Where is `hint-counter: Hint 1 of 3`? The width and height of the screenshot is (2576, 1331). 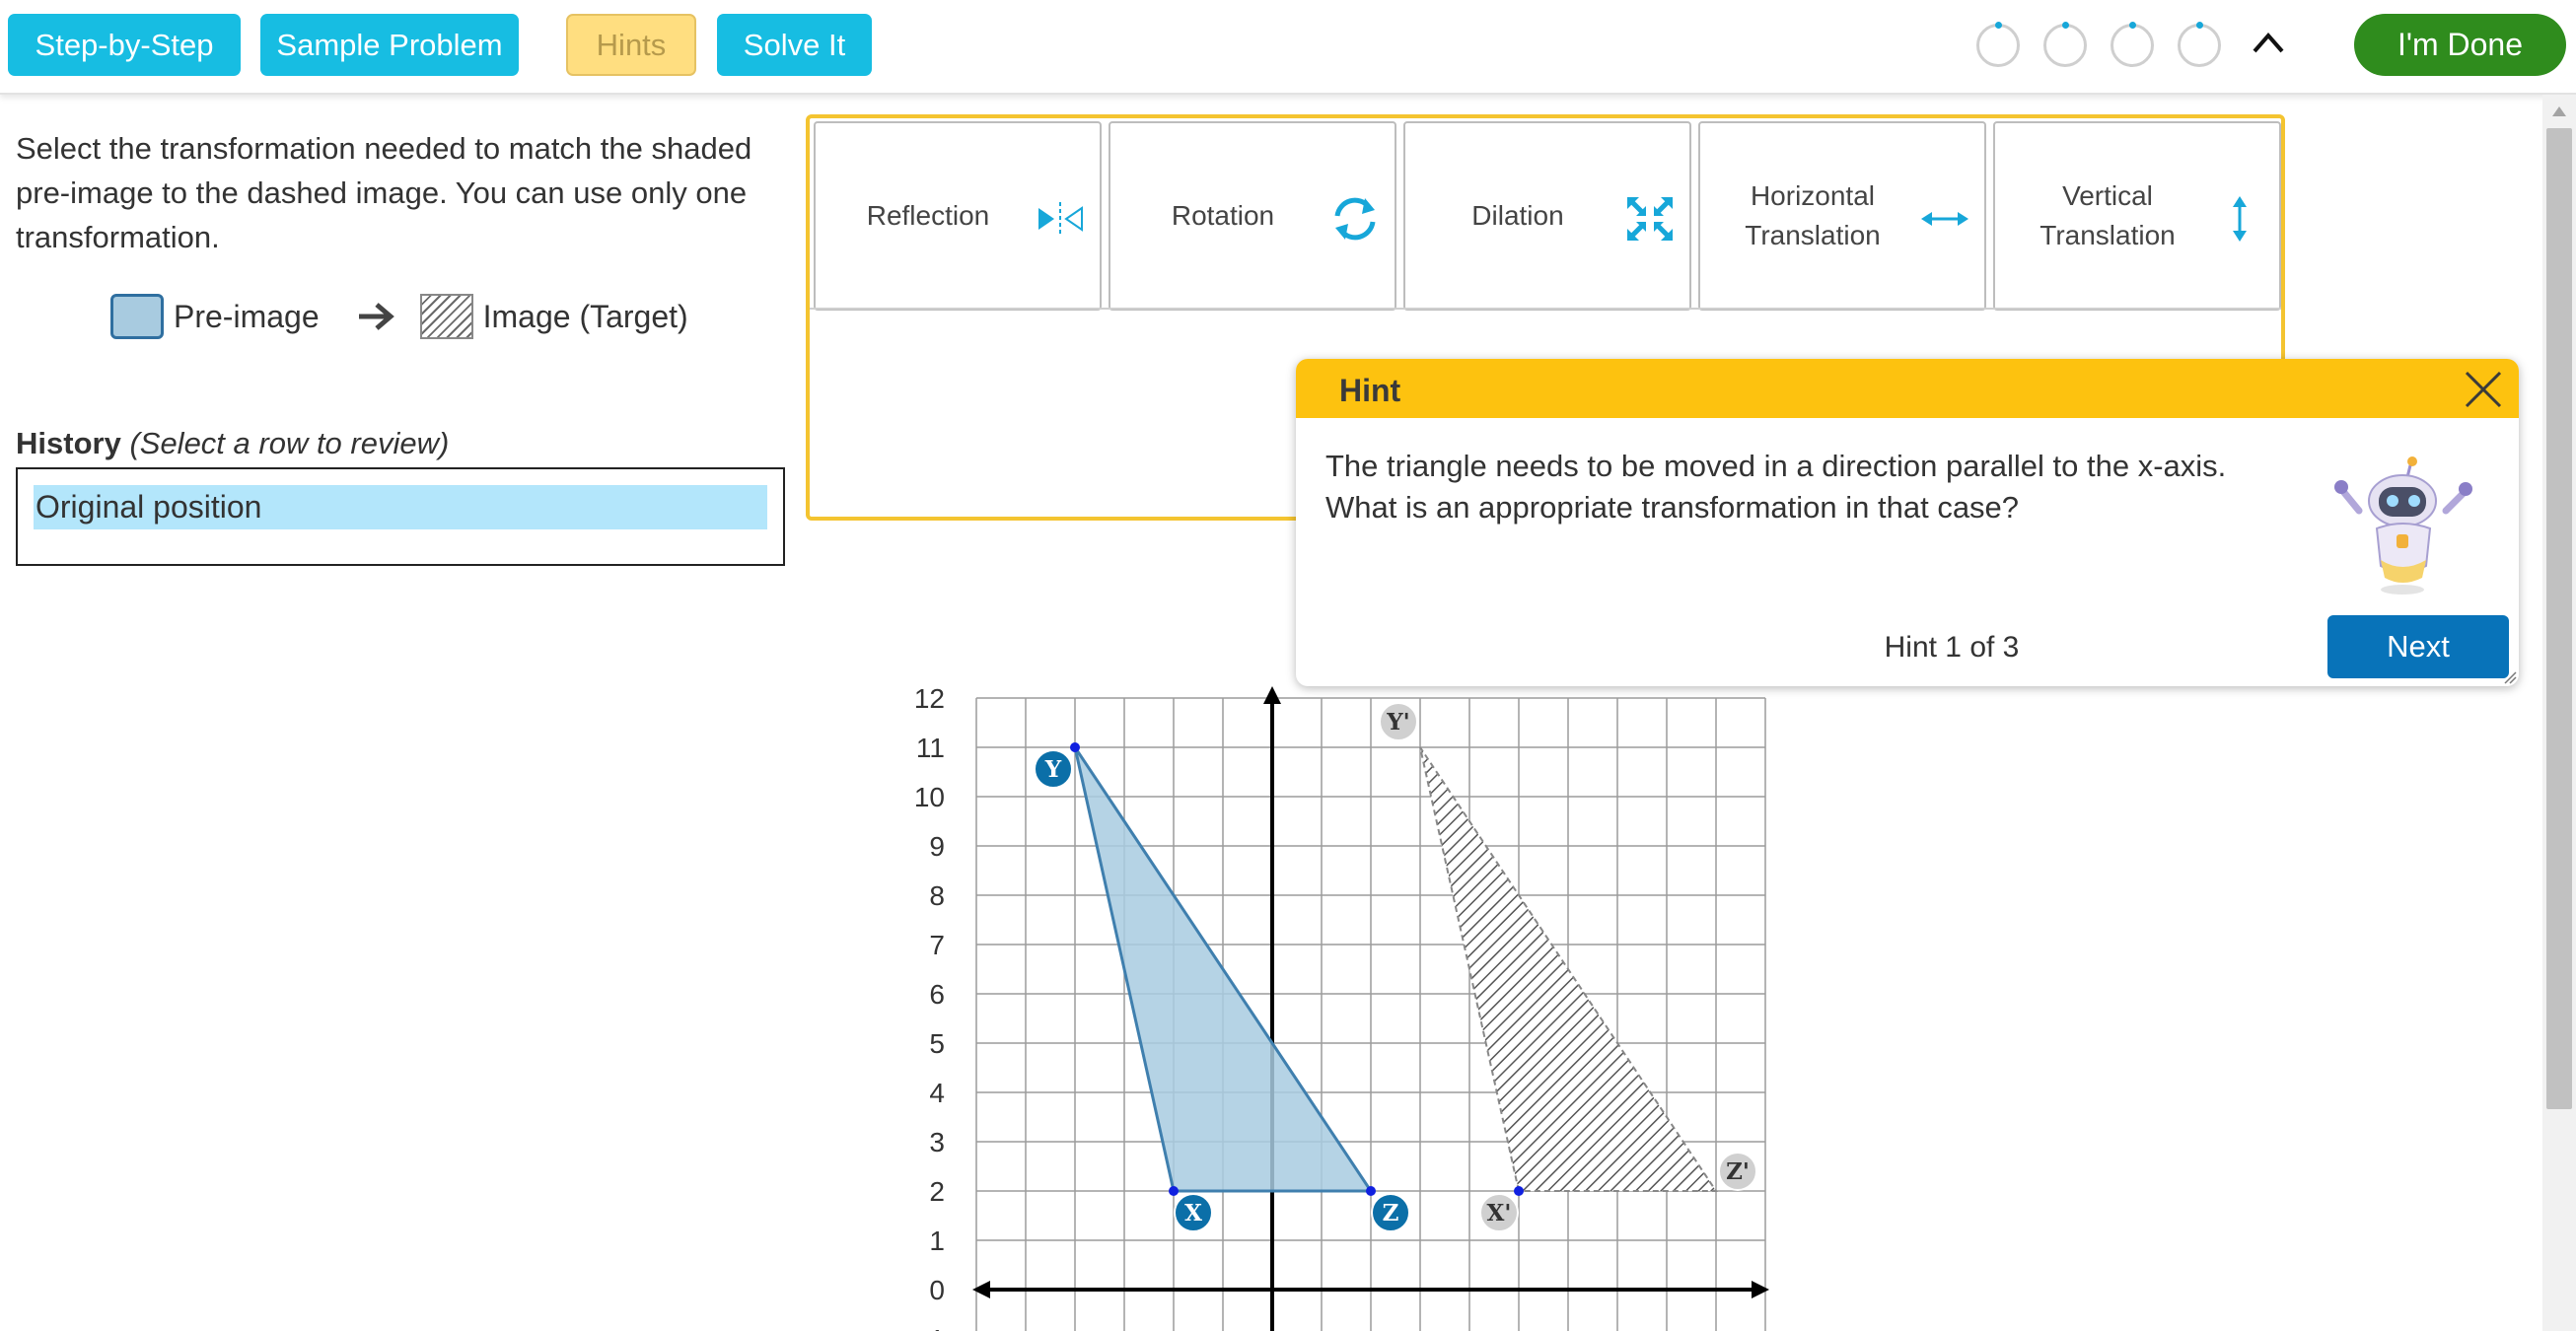
hint-counter: Hint 1 of 3 is located at coordinates (1952, 647).